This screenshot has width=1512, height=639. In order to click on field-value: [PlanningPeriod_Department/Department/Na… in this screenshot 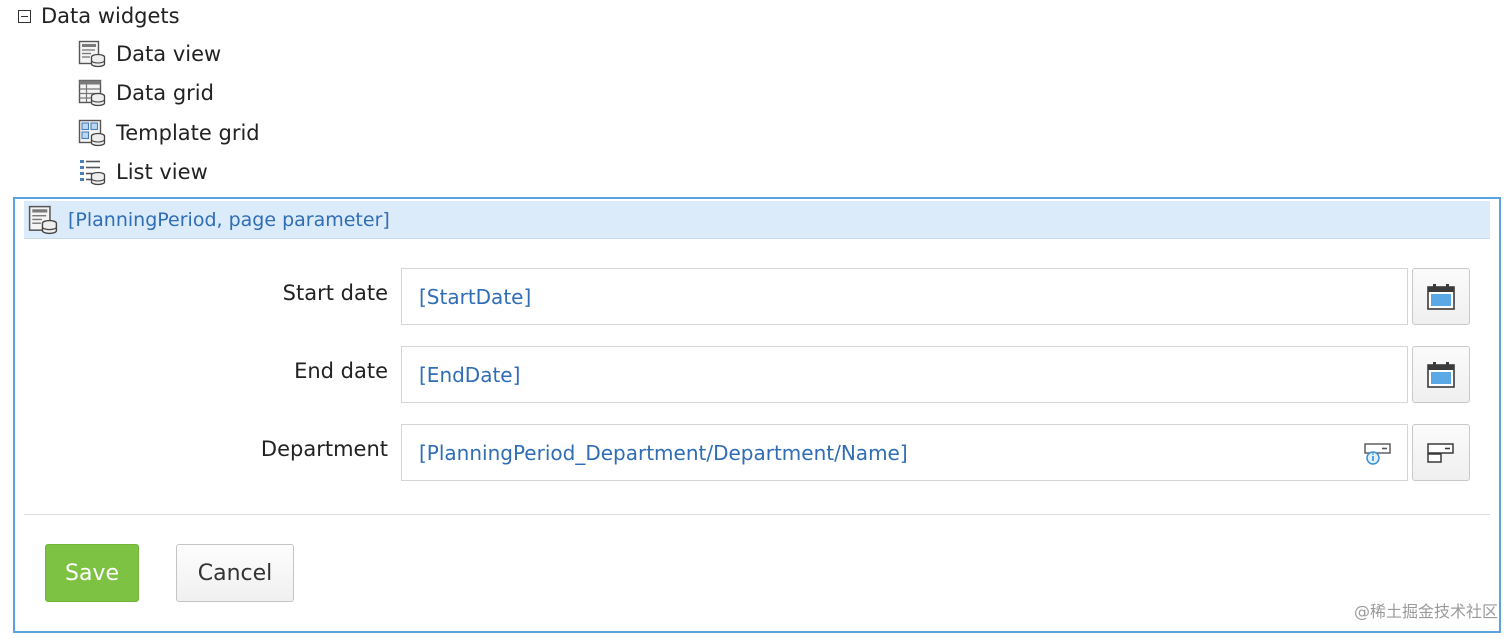, I will do `click(663, 452)`.